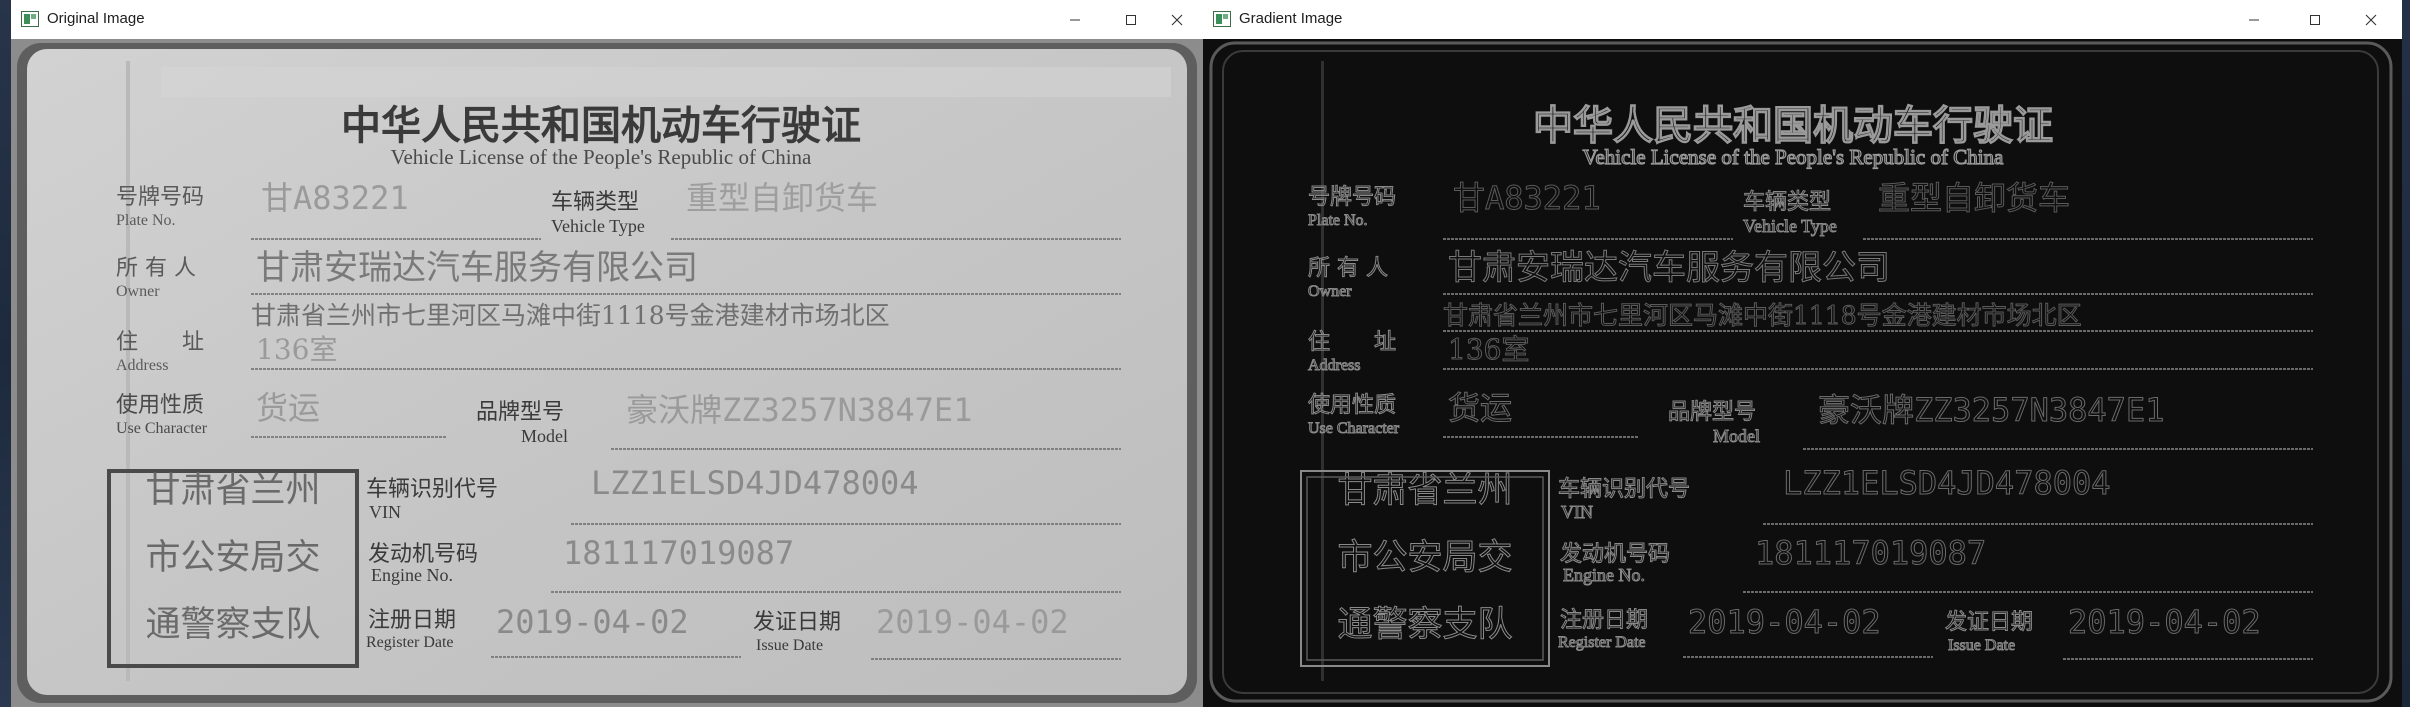  What do you see at coordinates (607, 20) in the screenshot?
I see `title-bar: Original Image` at bounding box center [607, 20].